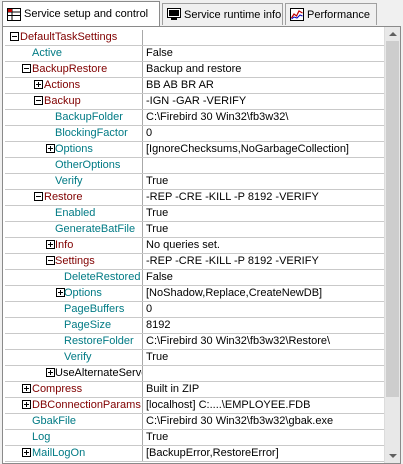 The height and width of the screenshot is (464, 403). I want to click on property-name-cell: Settings, so click(74, 261).